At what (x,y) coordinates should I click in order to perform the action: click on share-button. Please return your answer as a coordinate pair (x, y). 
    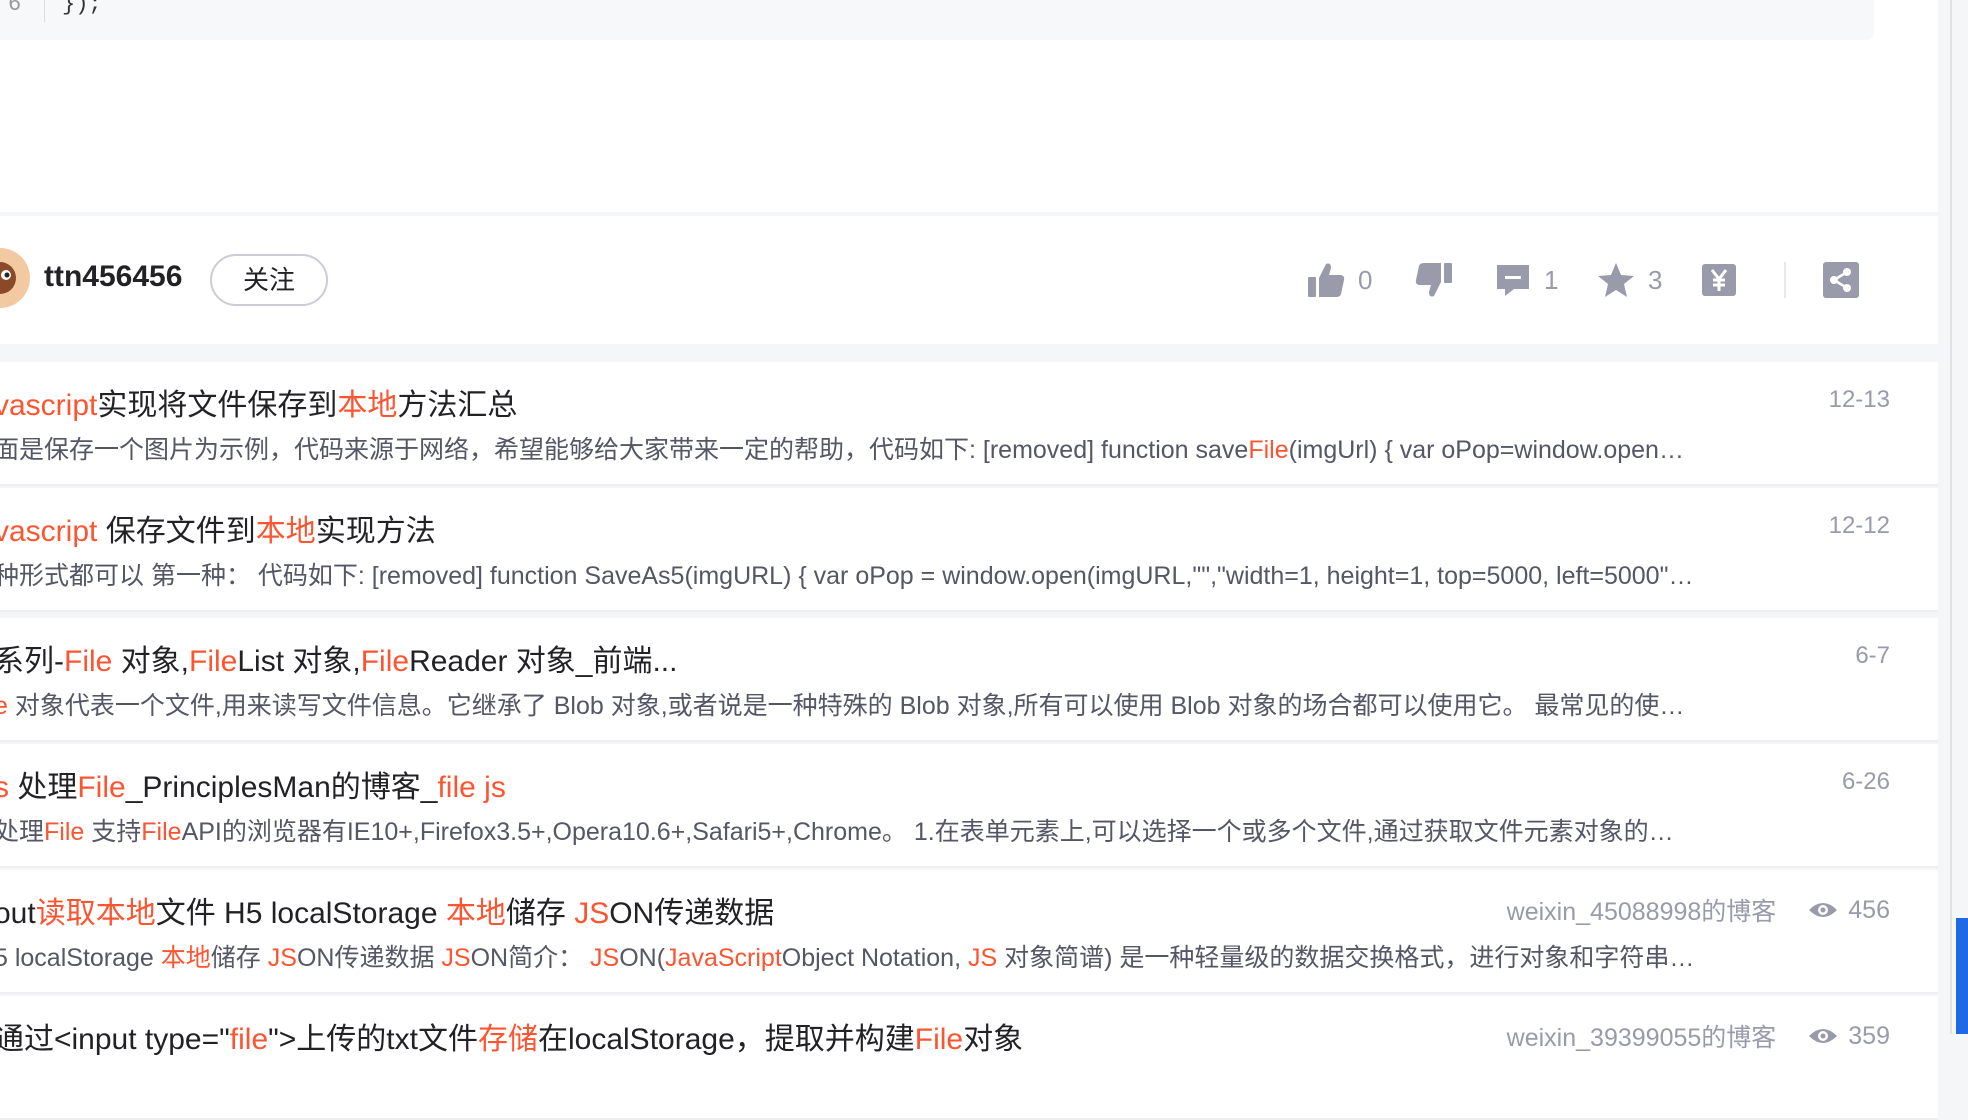
    Looking at the image, I should click on (1841, 280).